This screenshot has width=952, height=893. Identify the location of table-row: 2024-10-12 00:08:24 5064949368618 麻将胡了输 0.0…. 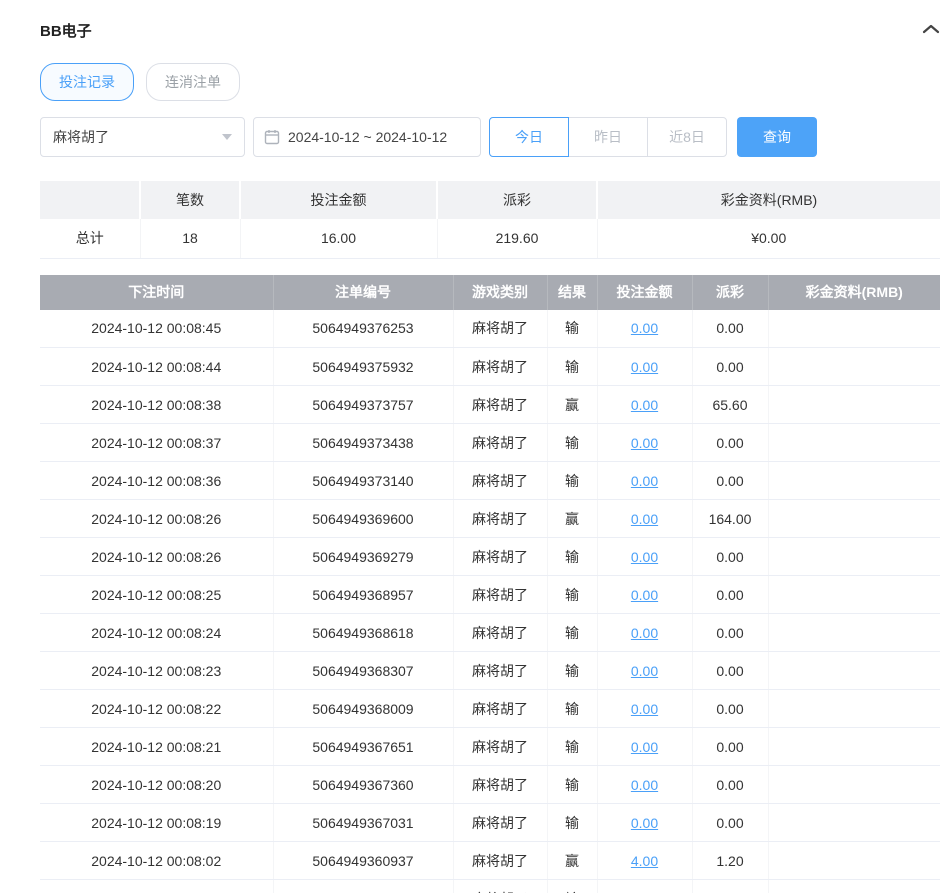
(490, 632).